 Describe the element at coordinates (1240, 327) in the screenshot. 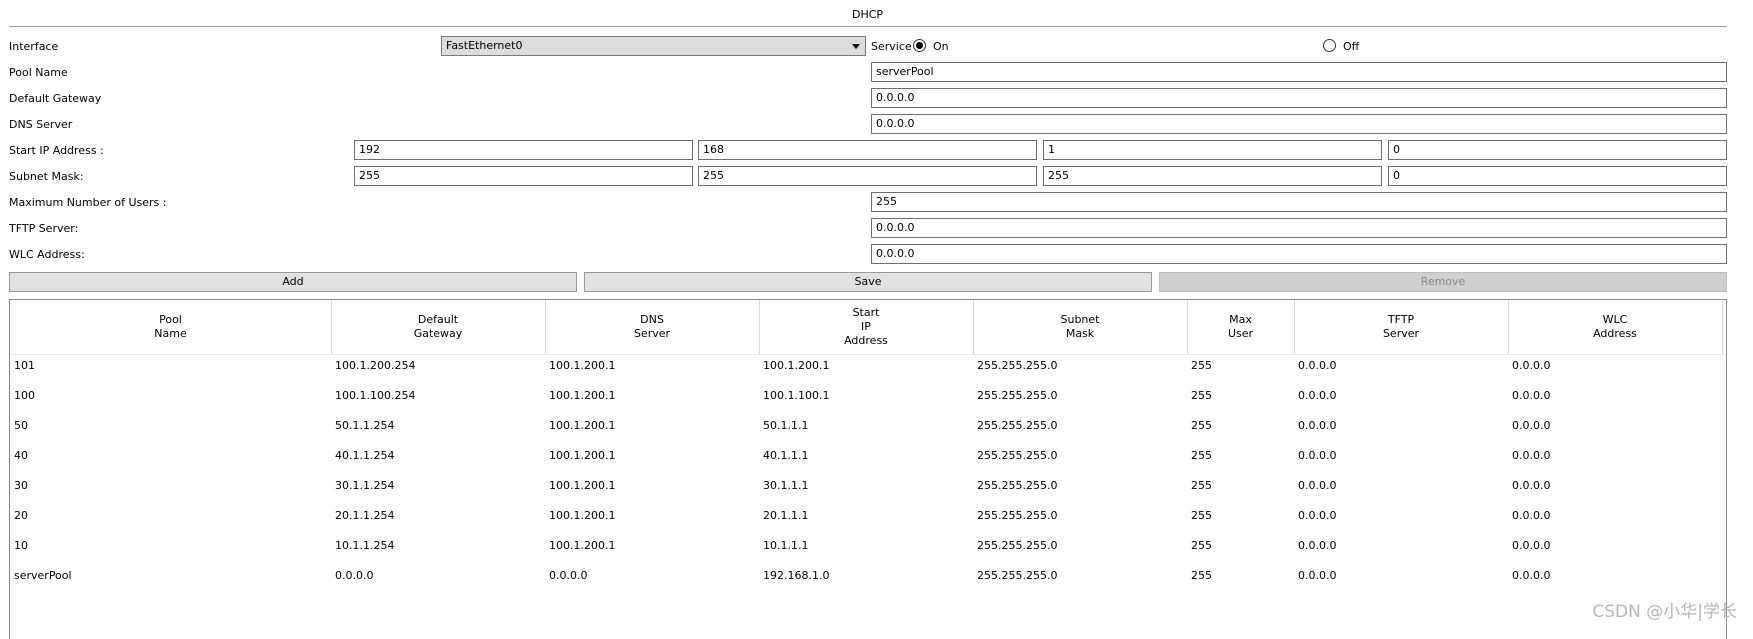

I see `column-header-max-user: Max User` at that location.